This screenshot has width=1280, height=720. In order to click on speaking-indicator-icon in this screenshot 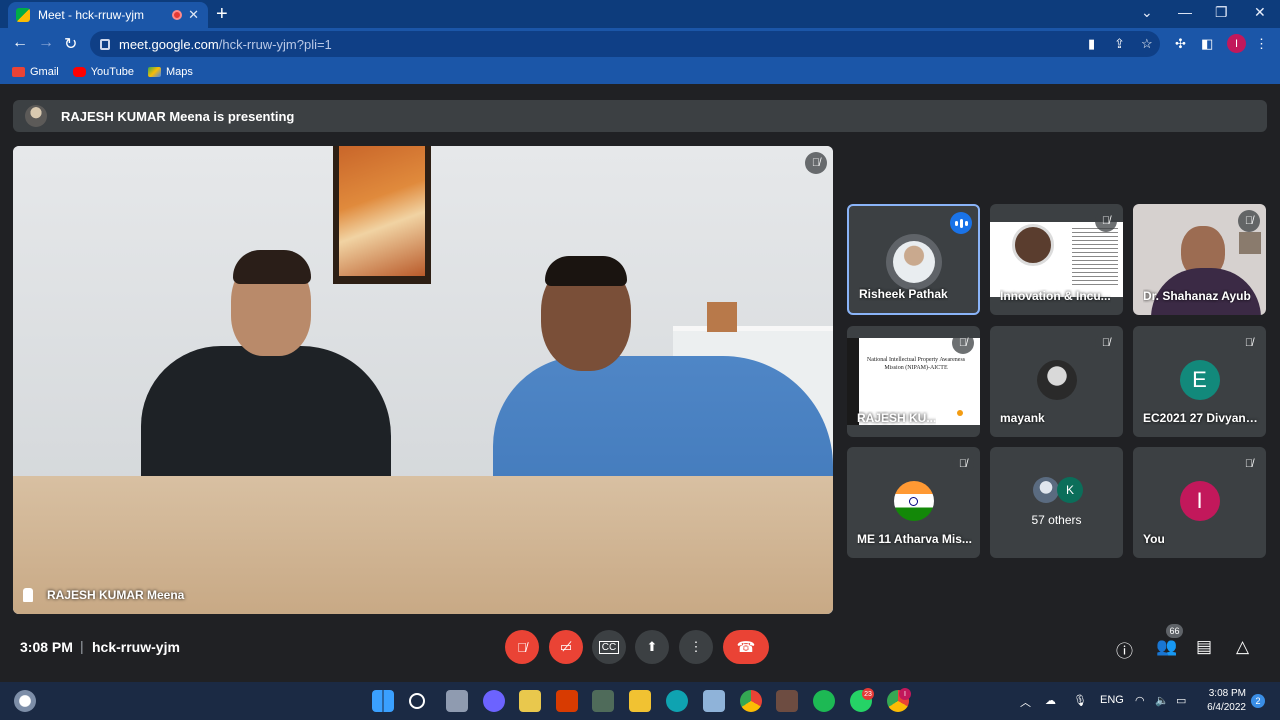, I will do `click(961, 223)`.